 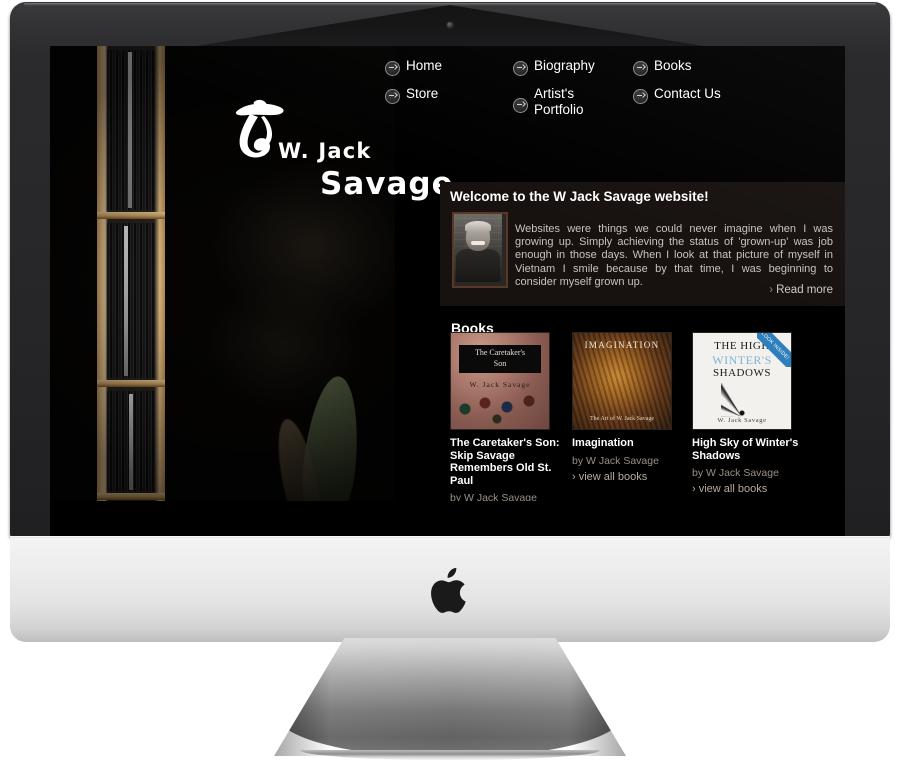 What do you see at coordinates (742, 400) in the screenshot?
I see `cover-tree-artwork` at bounding box center [742, 400].